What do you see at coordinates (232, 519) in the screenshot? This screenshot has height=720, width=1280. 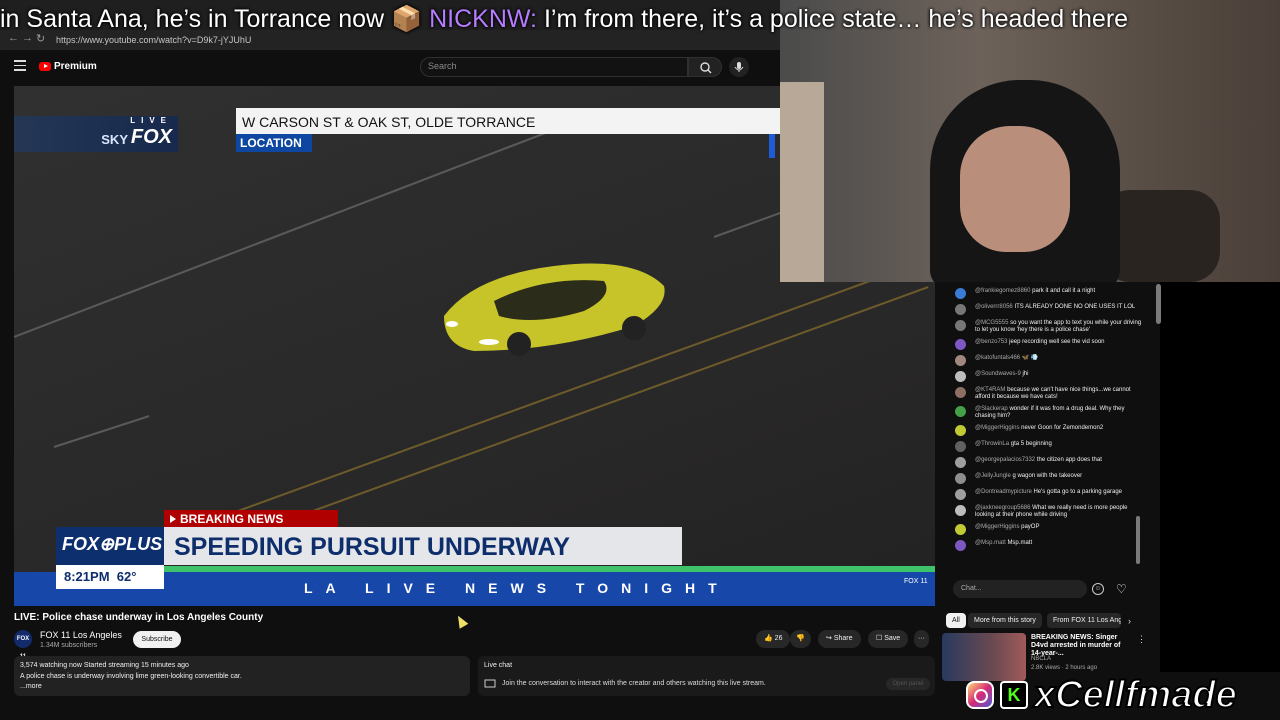 I see `breaking-news-label: BREAKING NEWS` at bounding box center [232, 519].